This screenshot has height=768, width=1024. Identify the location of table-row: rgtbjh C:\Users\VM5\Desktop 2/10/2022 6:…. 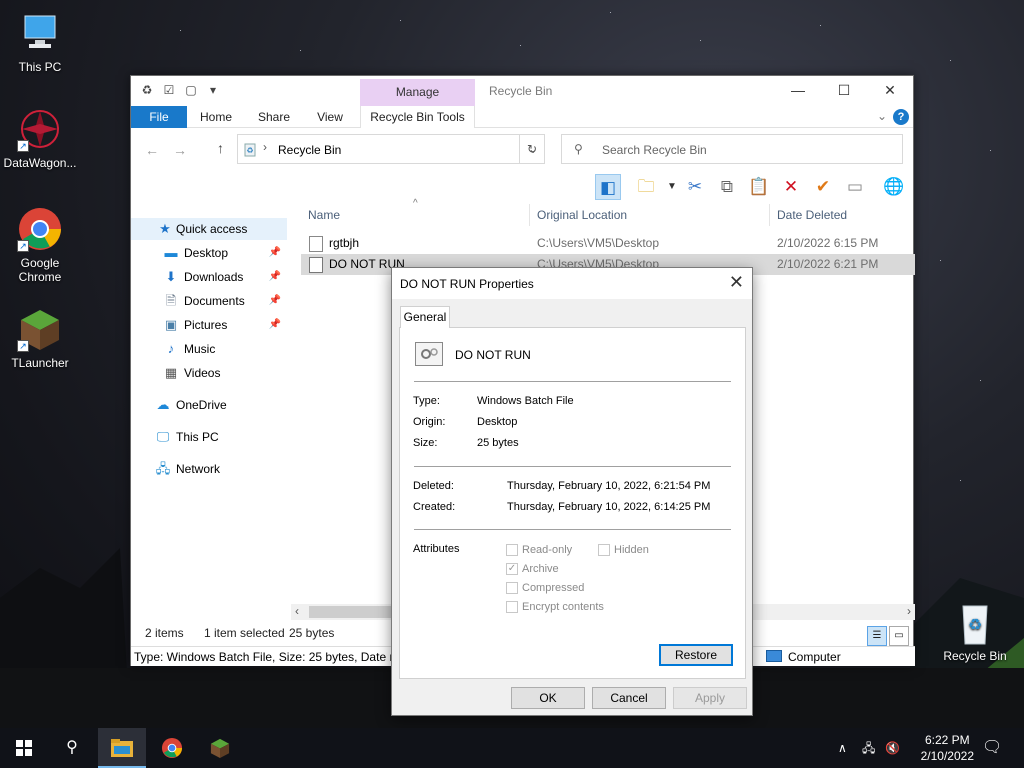
(608, 243).